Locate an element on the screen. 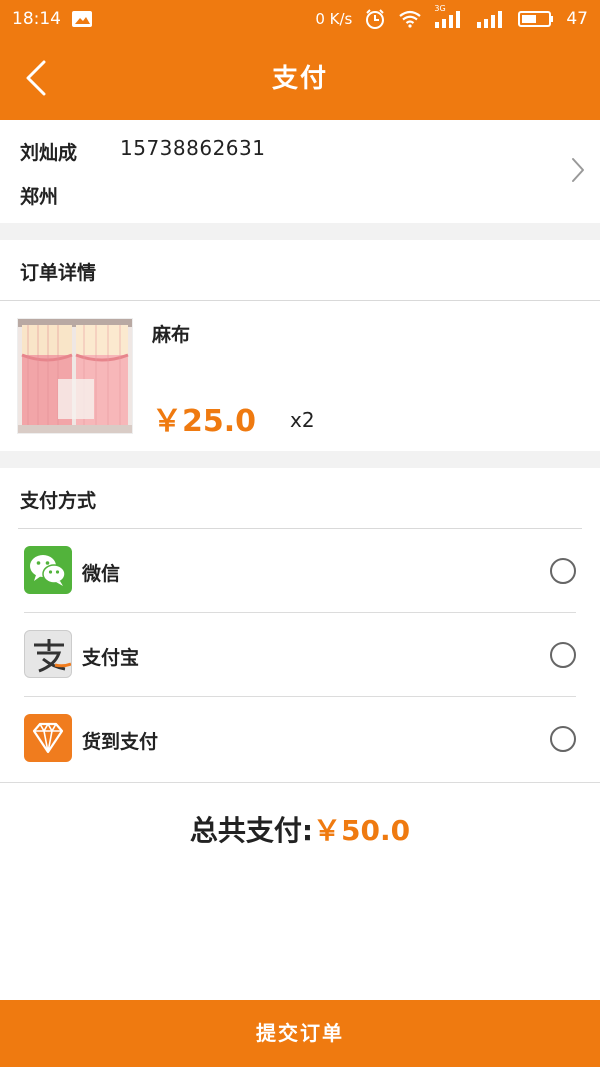 The height and width of the screenshot is (1067, 600). product-quantity: x2 is located at coordinates (302, 420).